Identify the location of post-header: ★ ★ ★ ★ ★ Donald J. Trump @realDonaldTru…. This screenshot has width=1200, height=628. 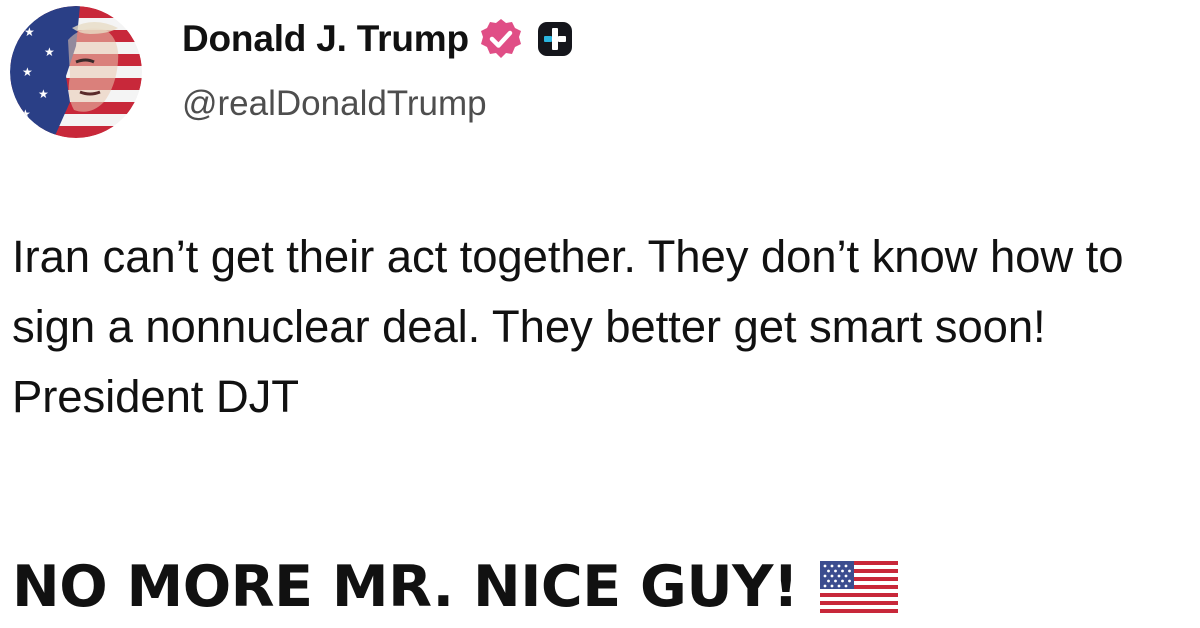
(291, 72).